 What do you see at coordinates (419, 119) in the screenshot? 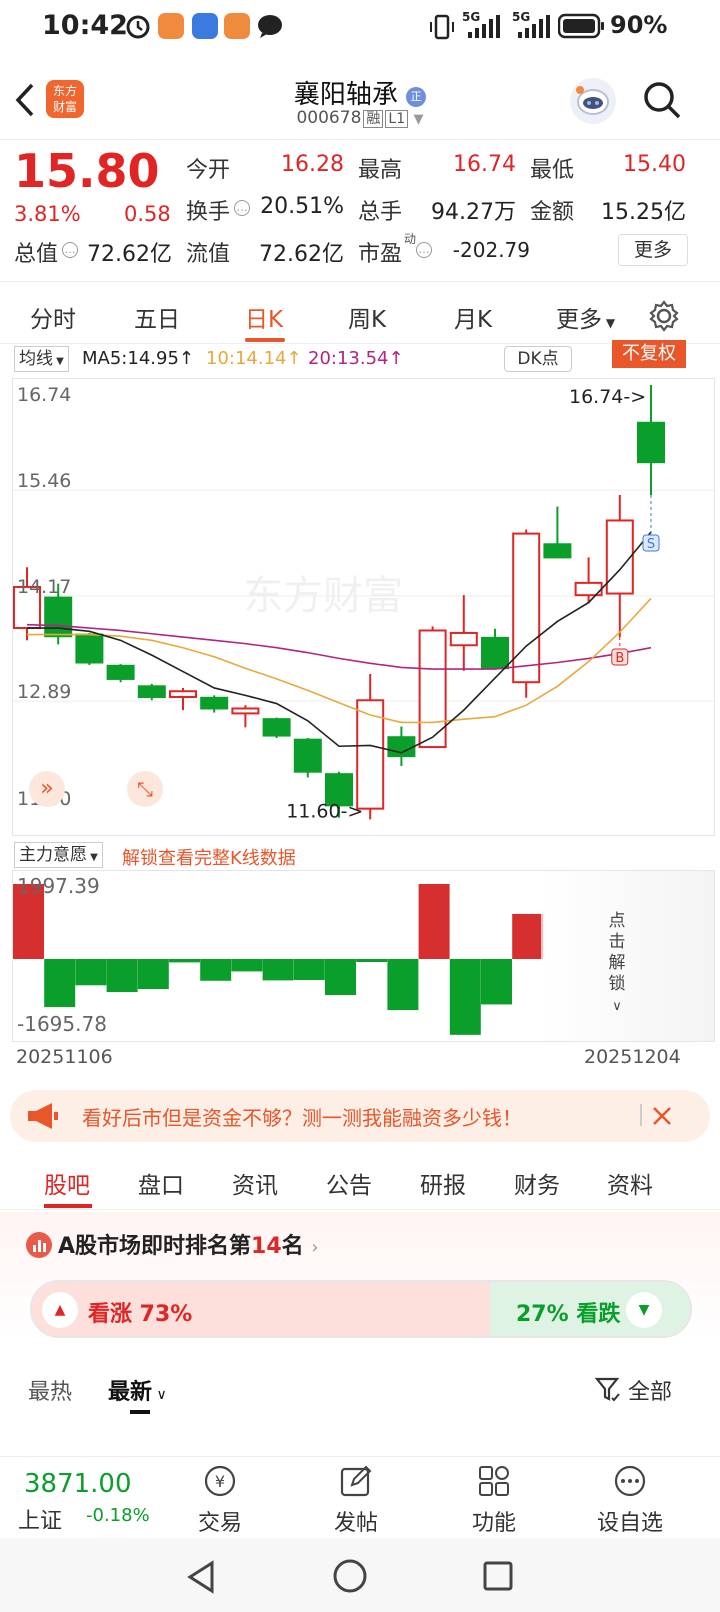
I see `chevron-down-icon: ▼` at bounding box center [419, 119].